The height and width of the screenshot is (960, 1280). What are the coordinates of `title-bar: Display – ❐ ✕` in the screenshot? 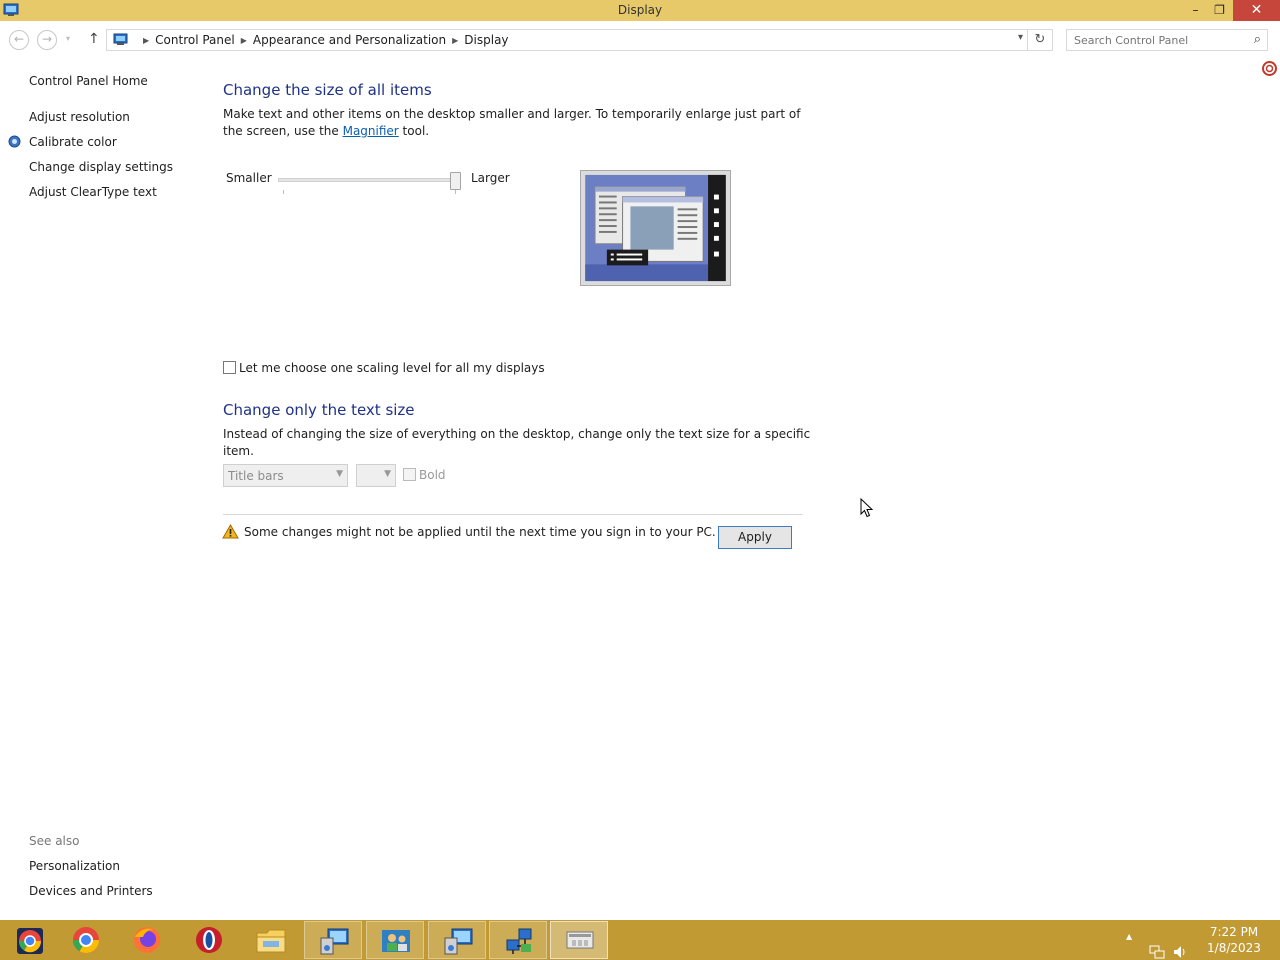 It's located at (640, 10).